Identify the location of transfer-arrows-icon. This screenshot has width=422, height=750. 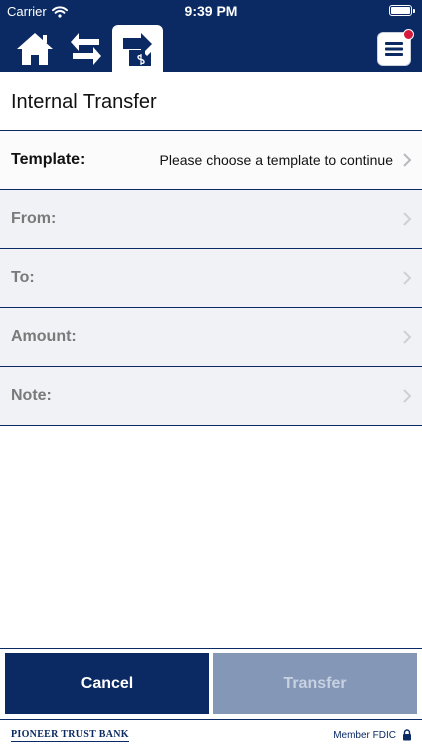
(86, 49).